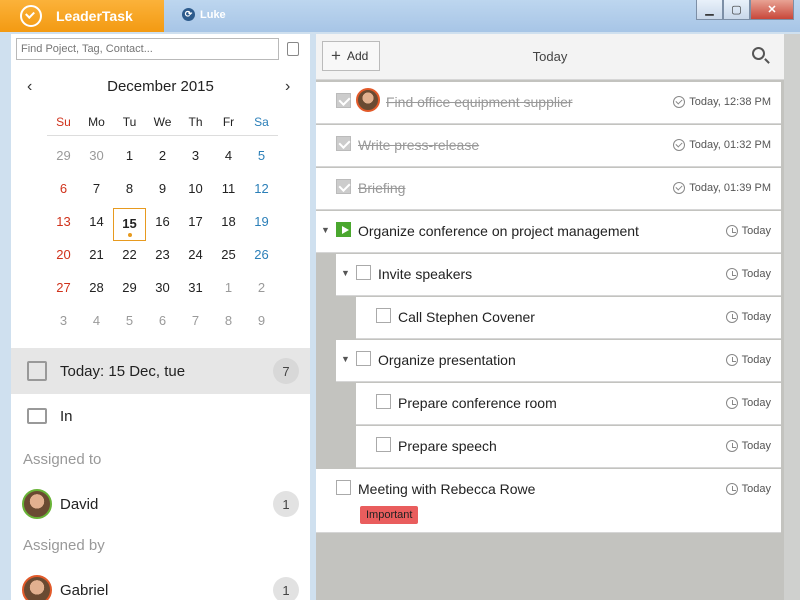 This screenshot has height=600, width=800. Describe the element at coordinates (160, 416) in the screenshot. I see `sidebar-item-in: In` at that location.